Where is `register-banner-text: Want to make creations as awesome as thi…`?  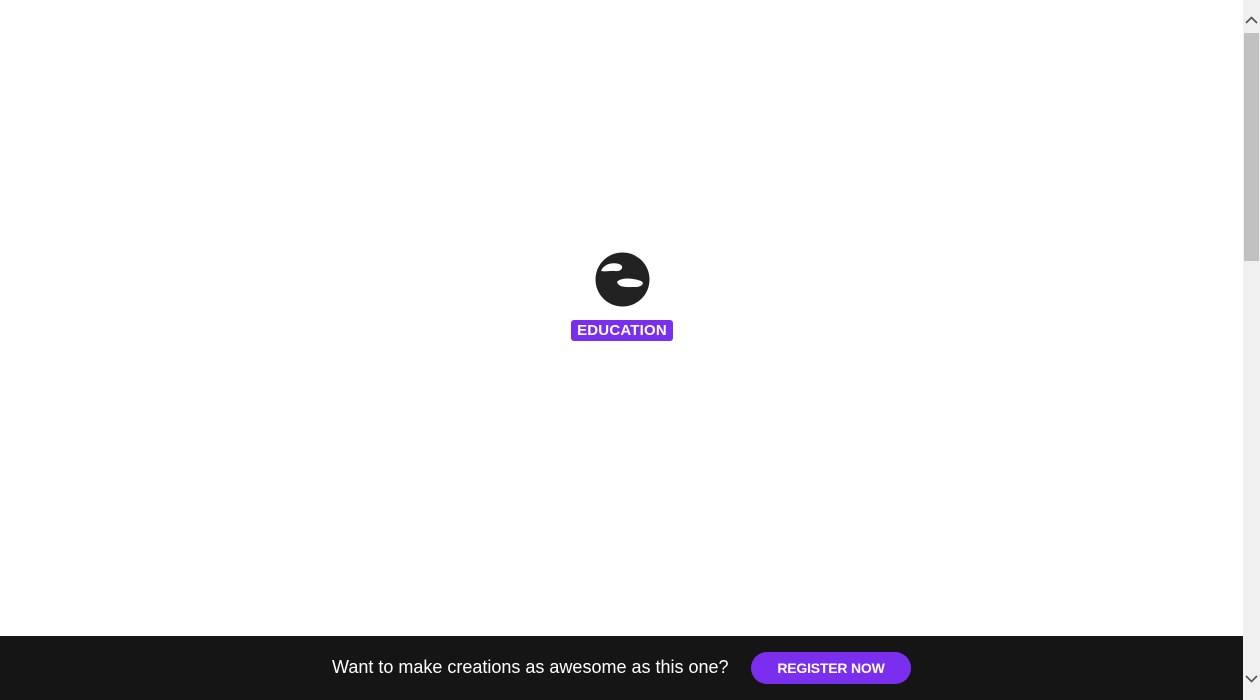
register-banner-text: Want to make creations as awesome as thi… is located at coordinates (530, 667).